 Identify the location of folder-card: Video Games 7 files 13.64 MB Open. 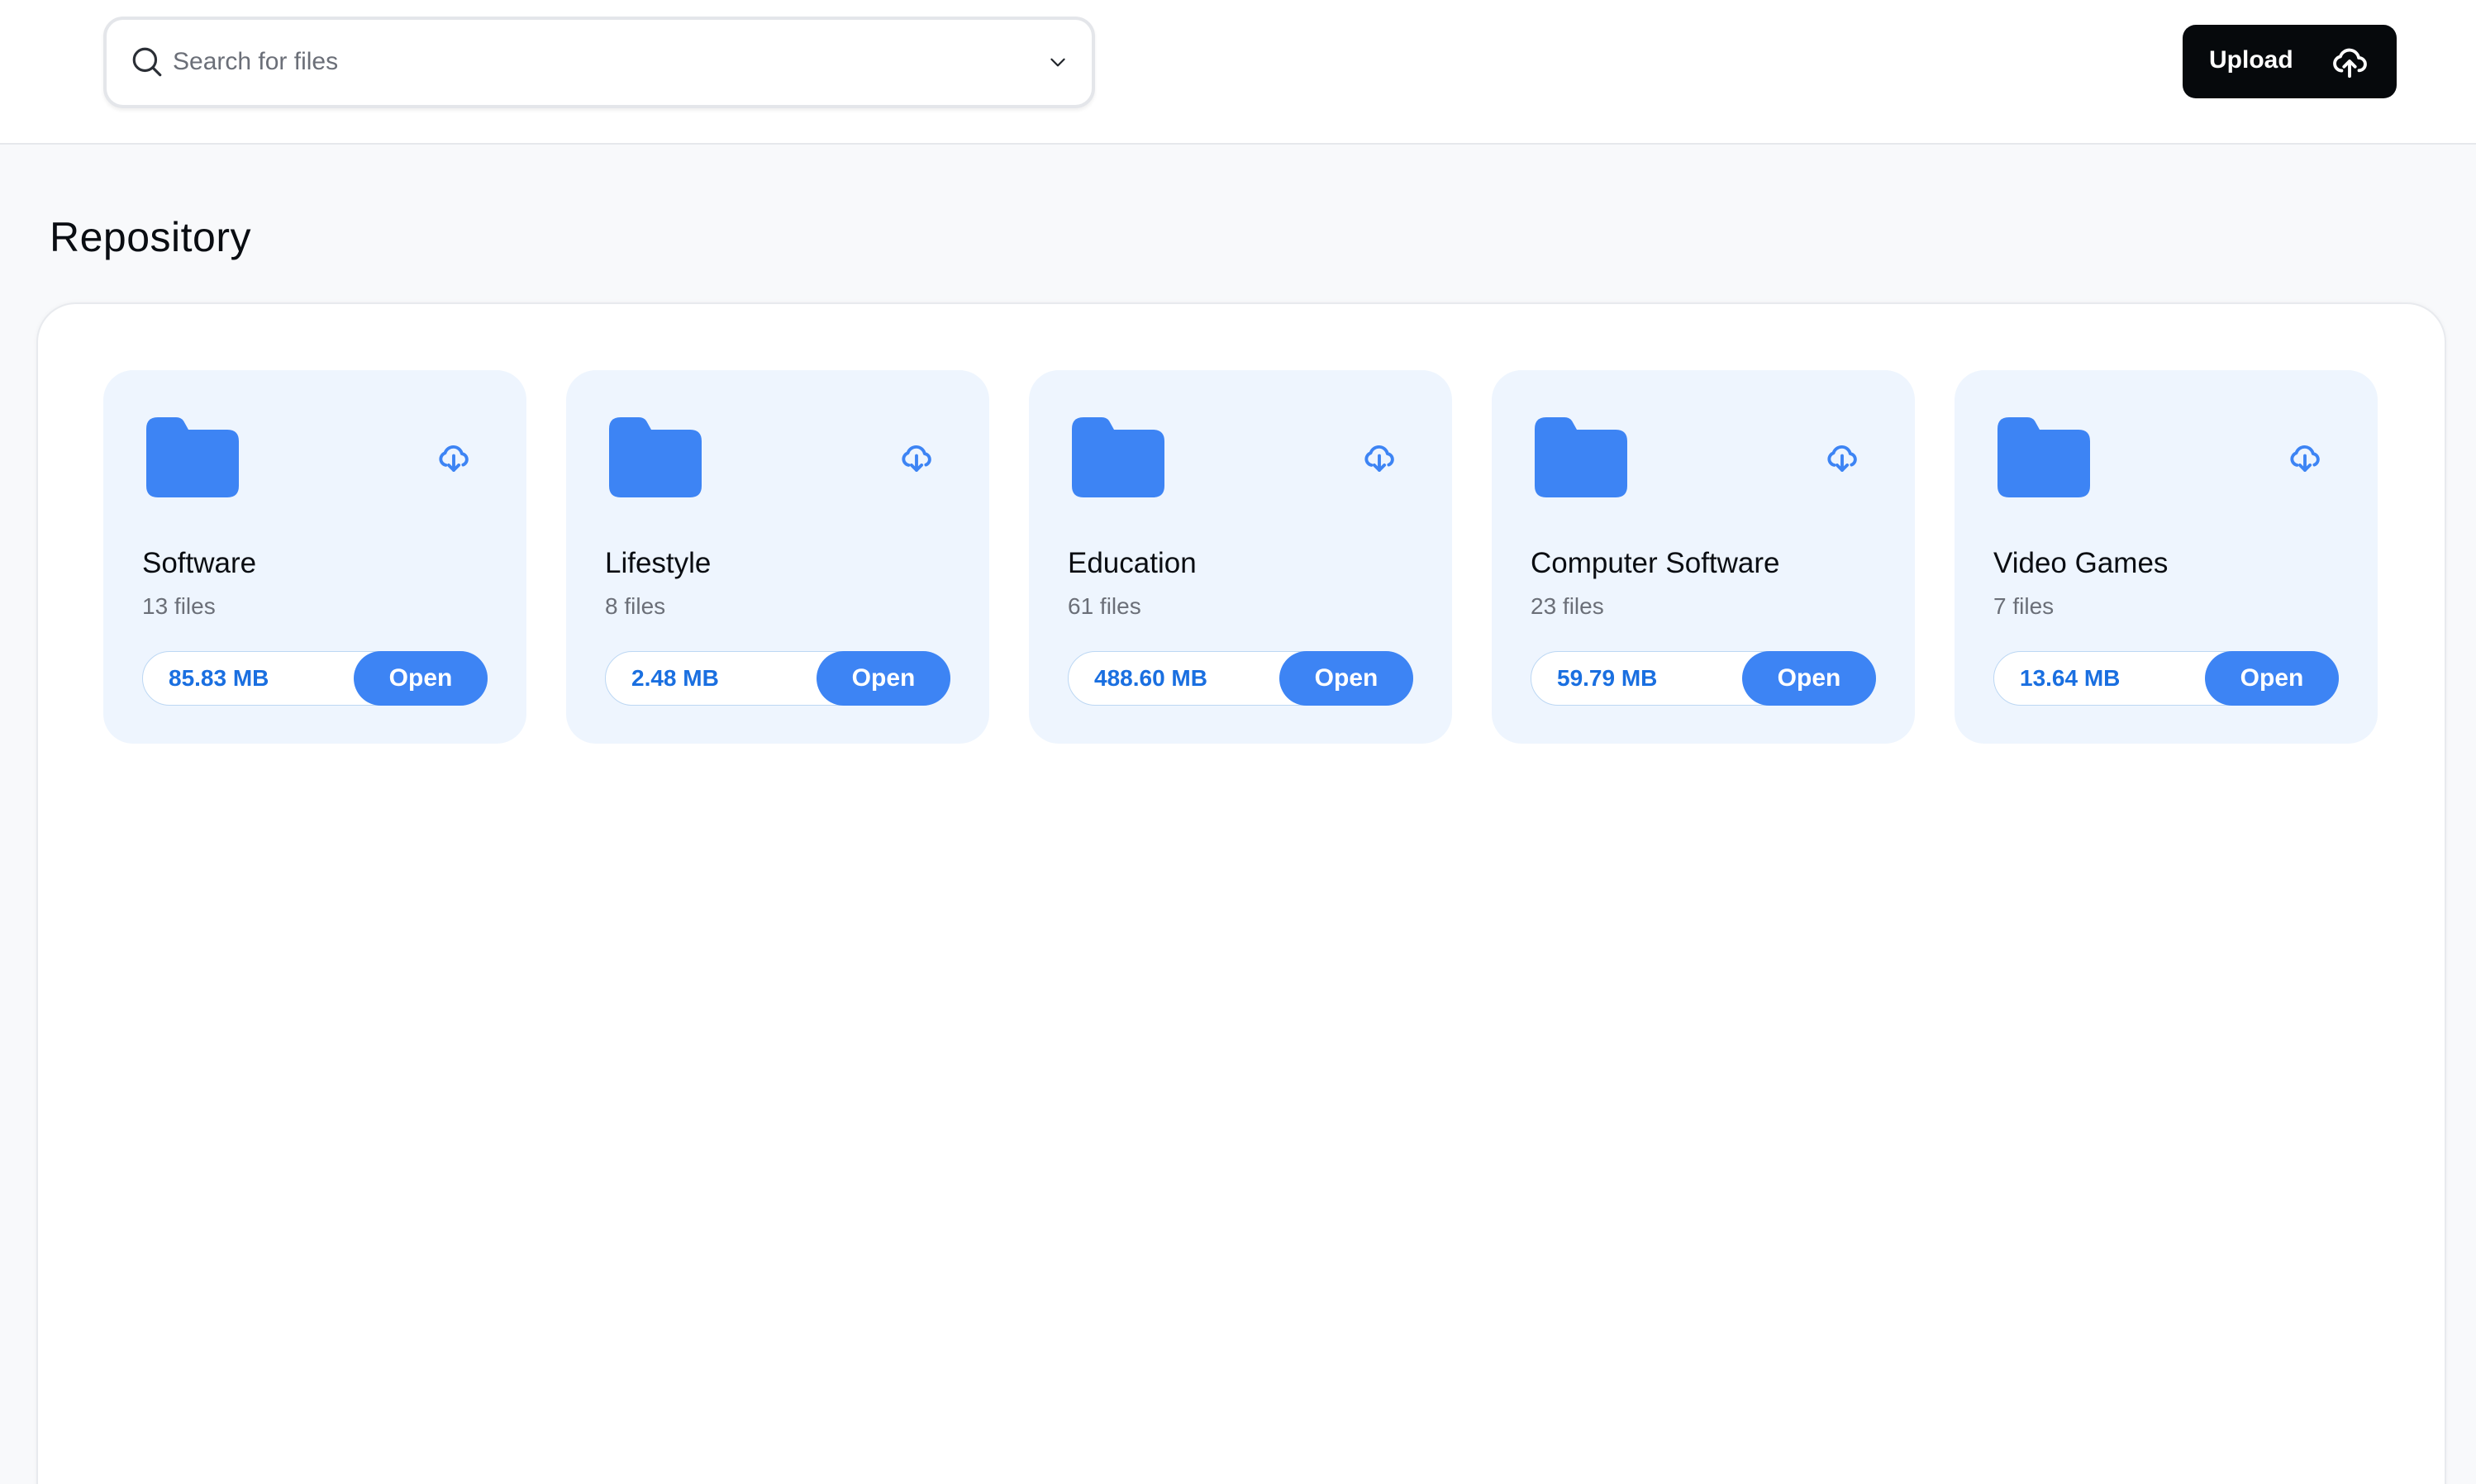
(2166, 557).